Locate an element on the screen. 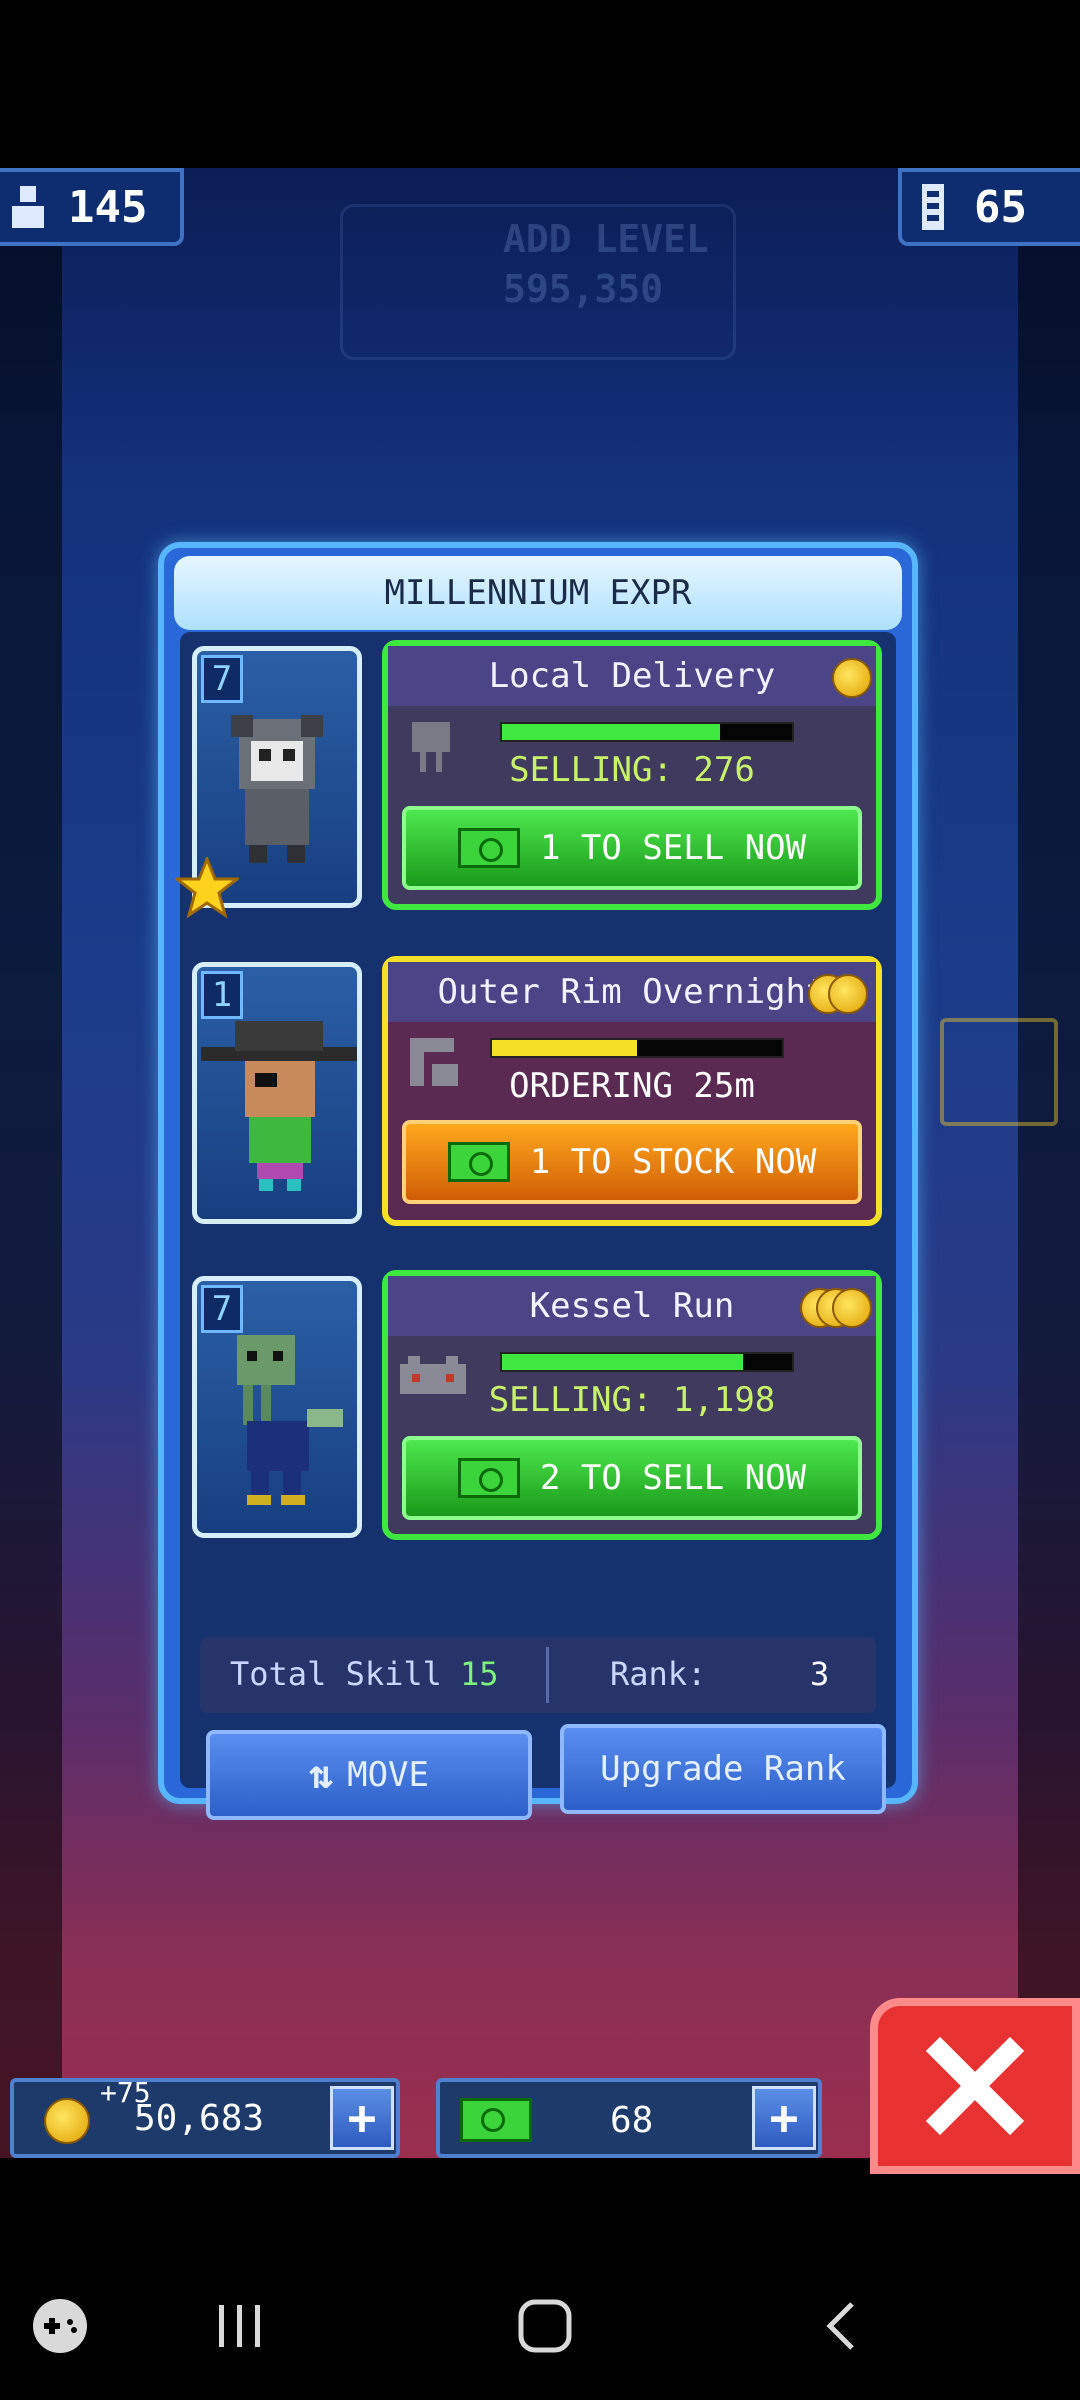  right-shade is located at coordinates (1049, 1163).